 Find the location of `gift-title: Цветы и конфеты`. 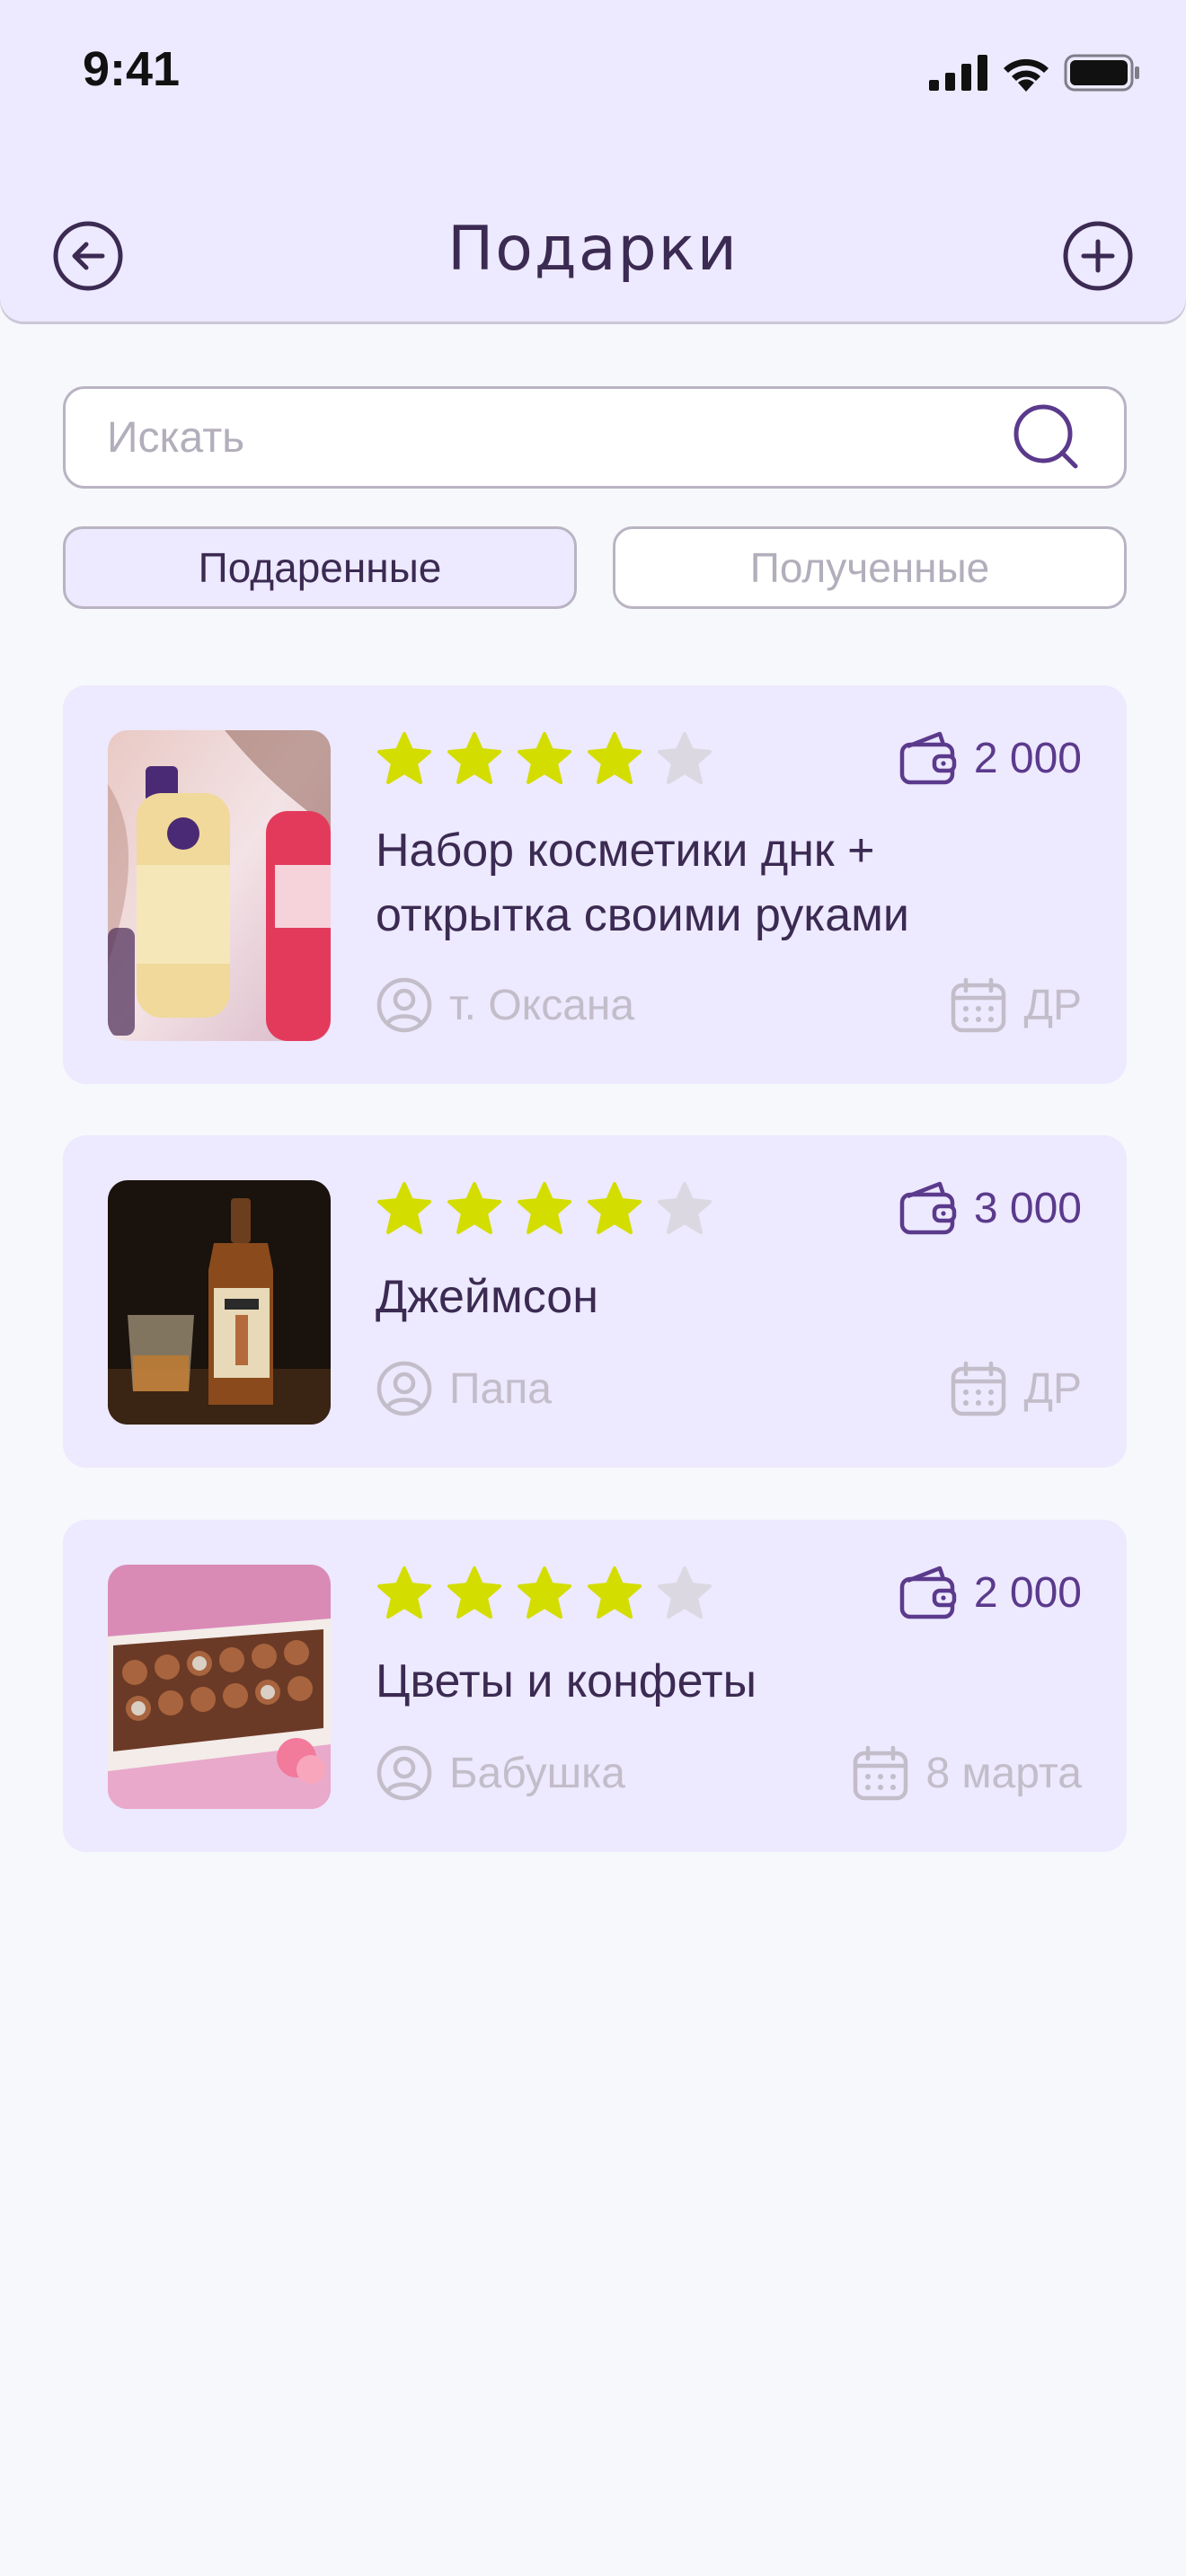

gift-title: Цветы и конфеты is located at coordinates (717, 1681).